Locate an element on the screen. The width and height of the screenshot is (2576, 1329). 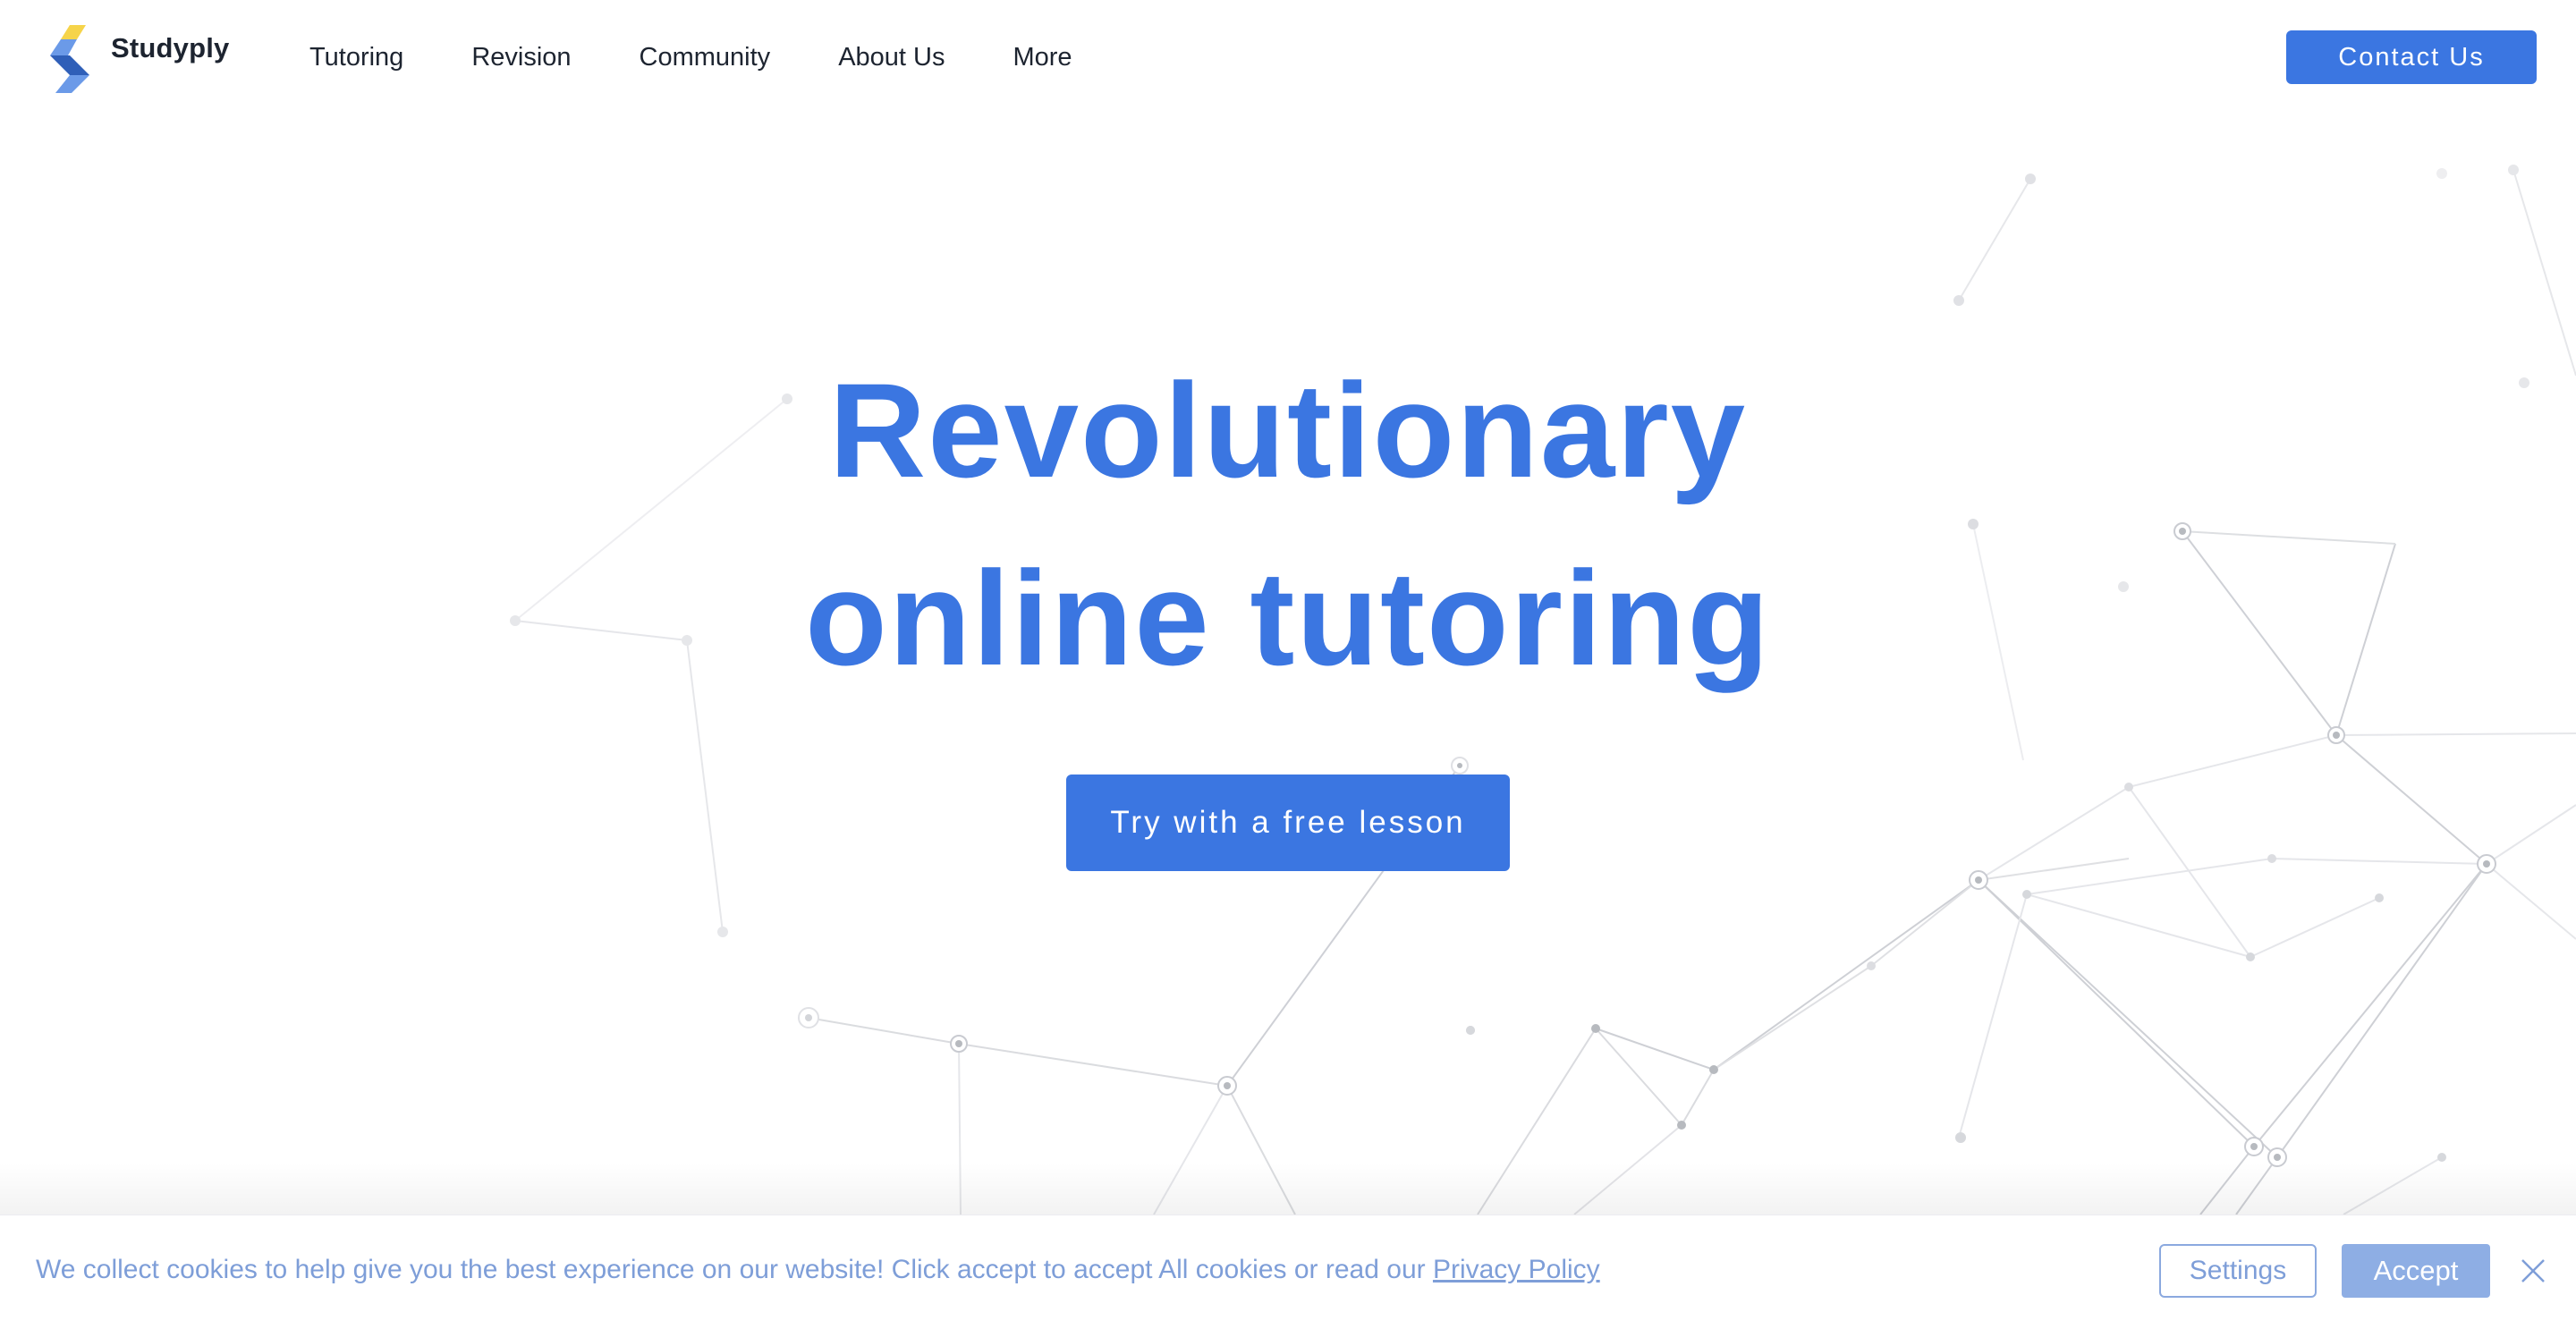
cookie-banner-shadow is located at coordinates (1288, 1189).